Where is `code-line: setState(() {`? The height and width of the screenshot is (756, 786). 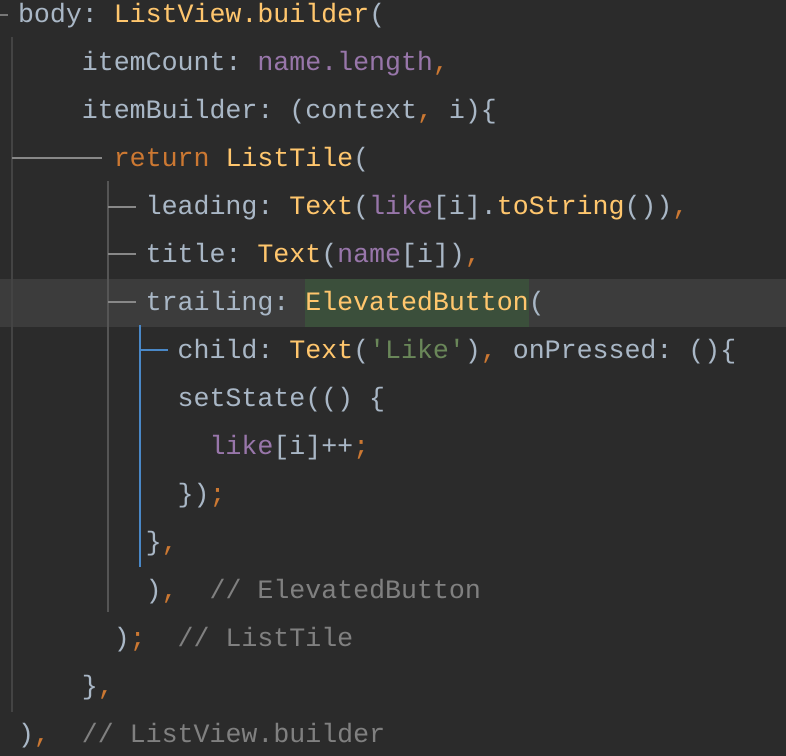 code-line: setState(() { is located at coordinates (281, 399).